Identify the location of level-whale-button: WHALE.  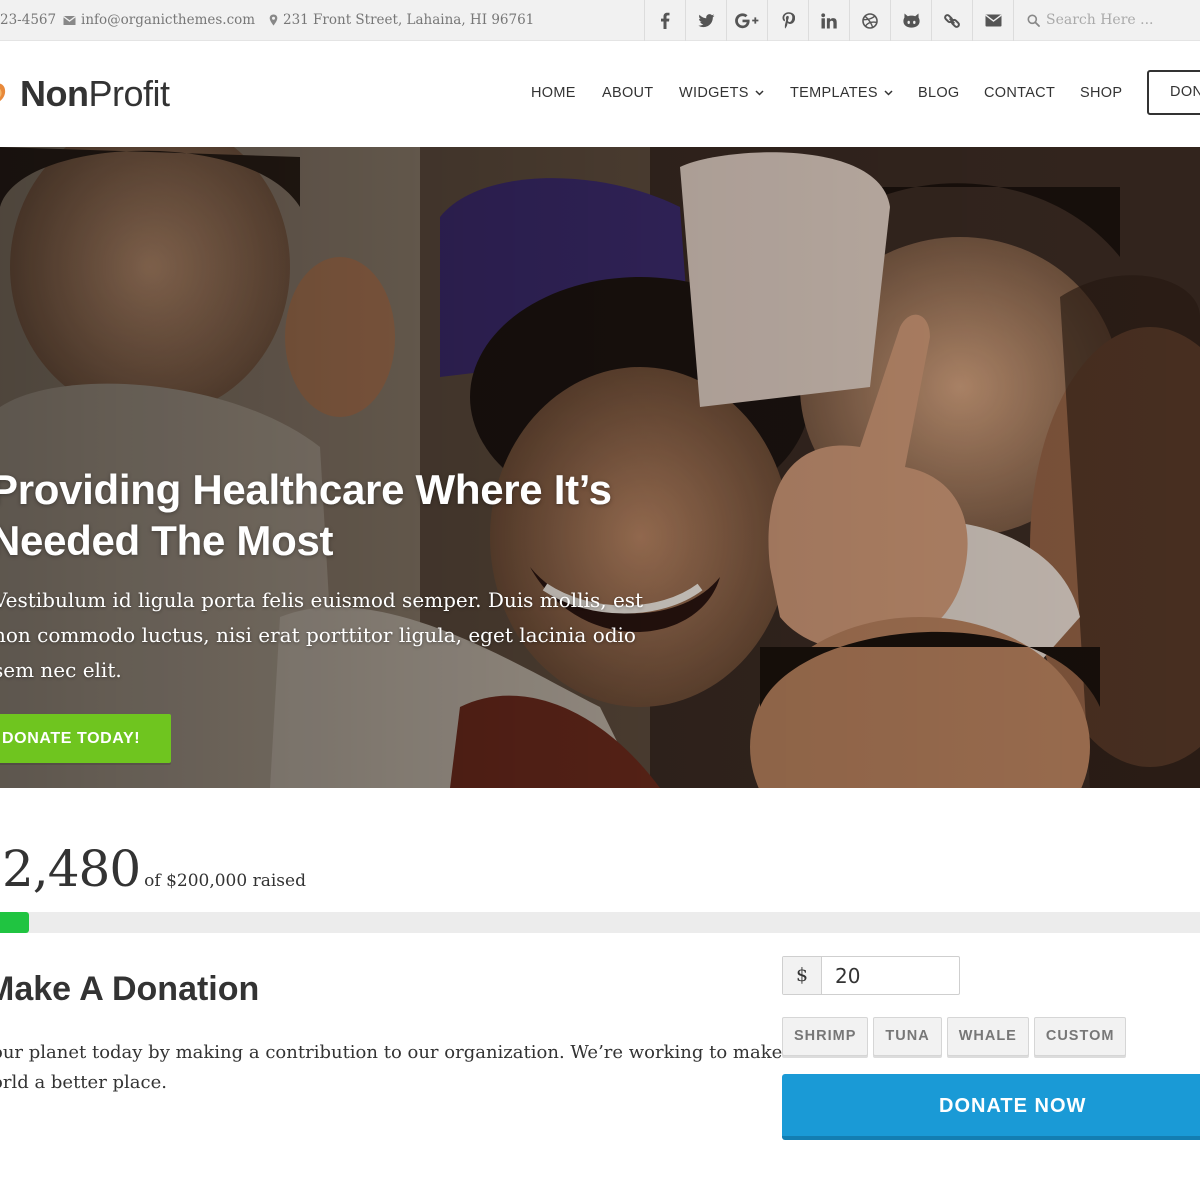
(987, 1036).